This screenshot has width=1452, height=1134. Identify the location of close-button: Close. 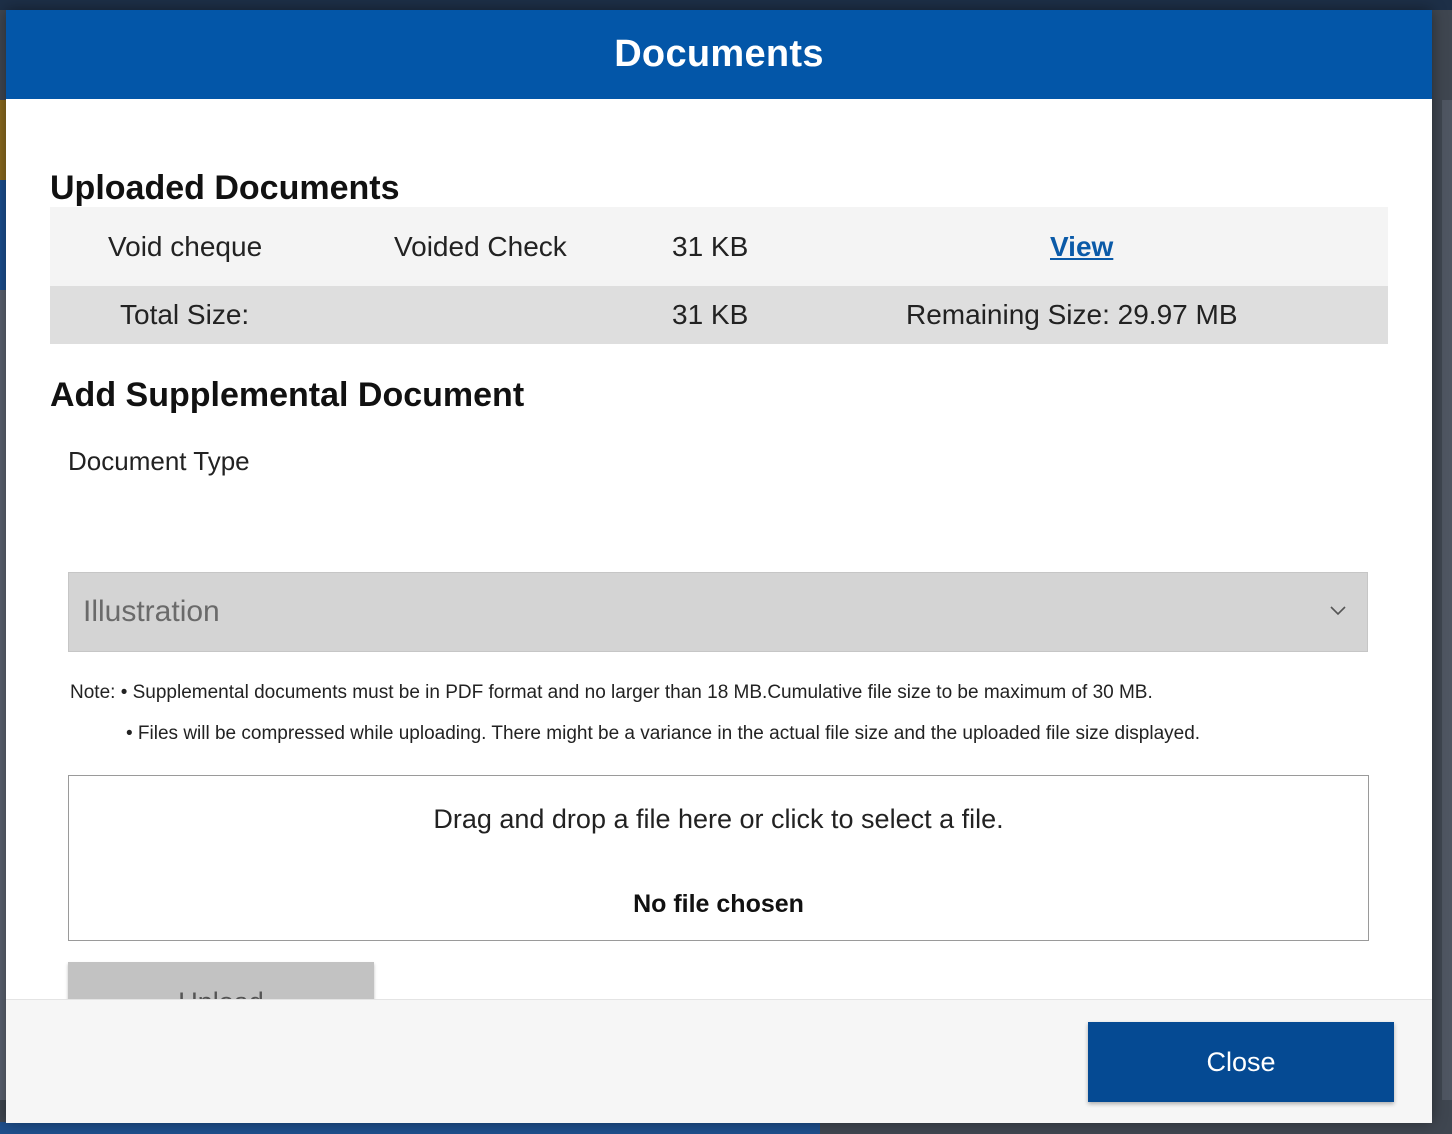
(1241, 1062).